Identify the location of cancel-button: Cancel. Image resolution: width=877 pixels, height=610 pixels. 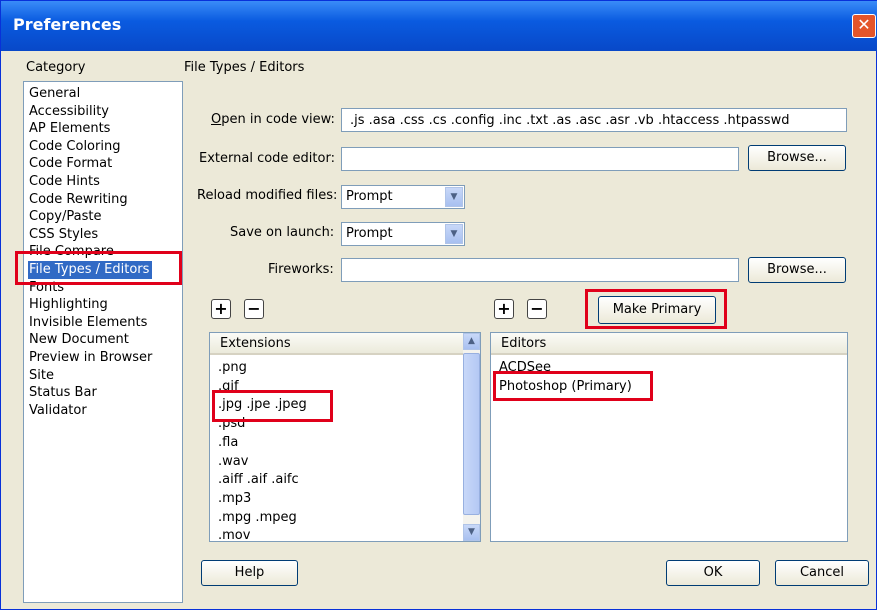
(822, 573).